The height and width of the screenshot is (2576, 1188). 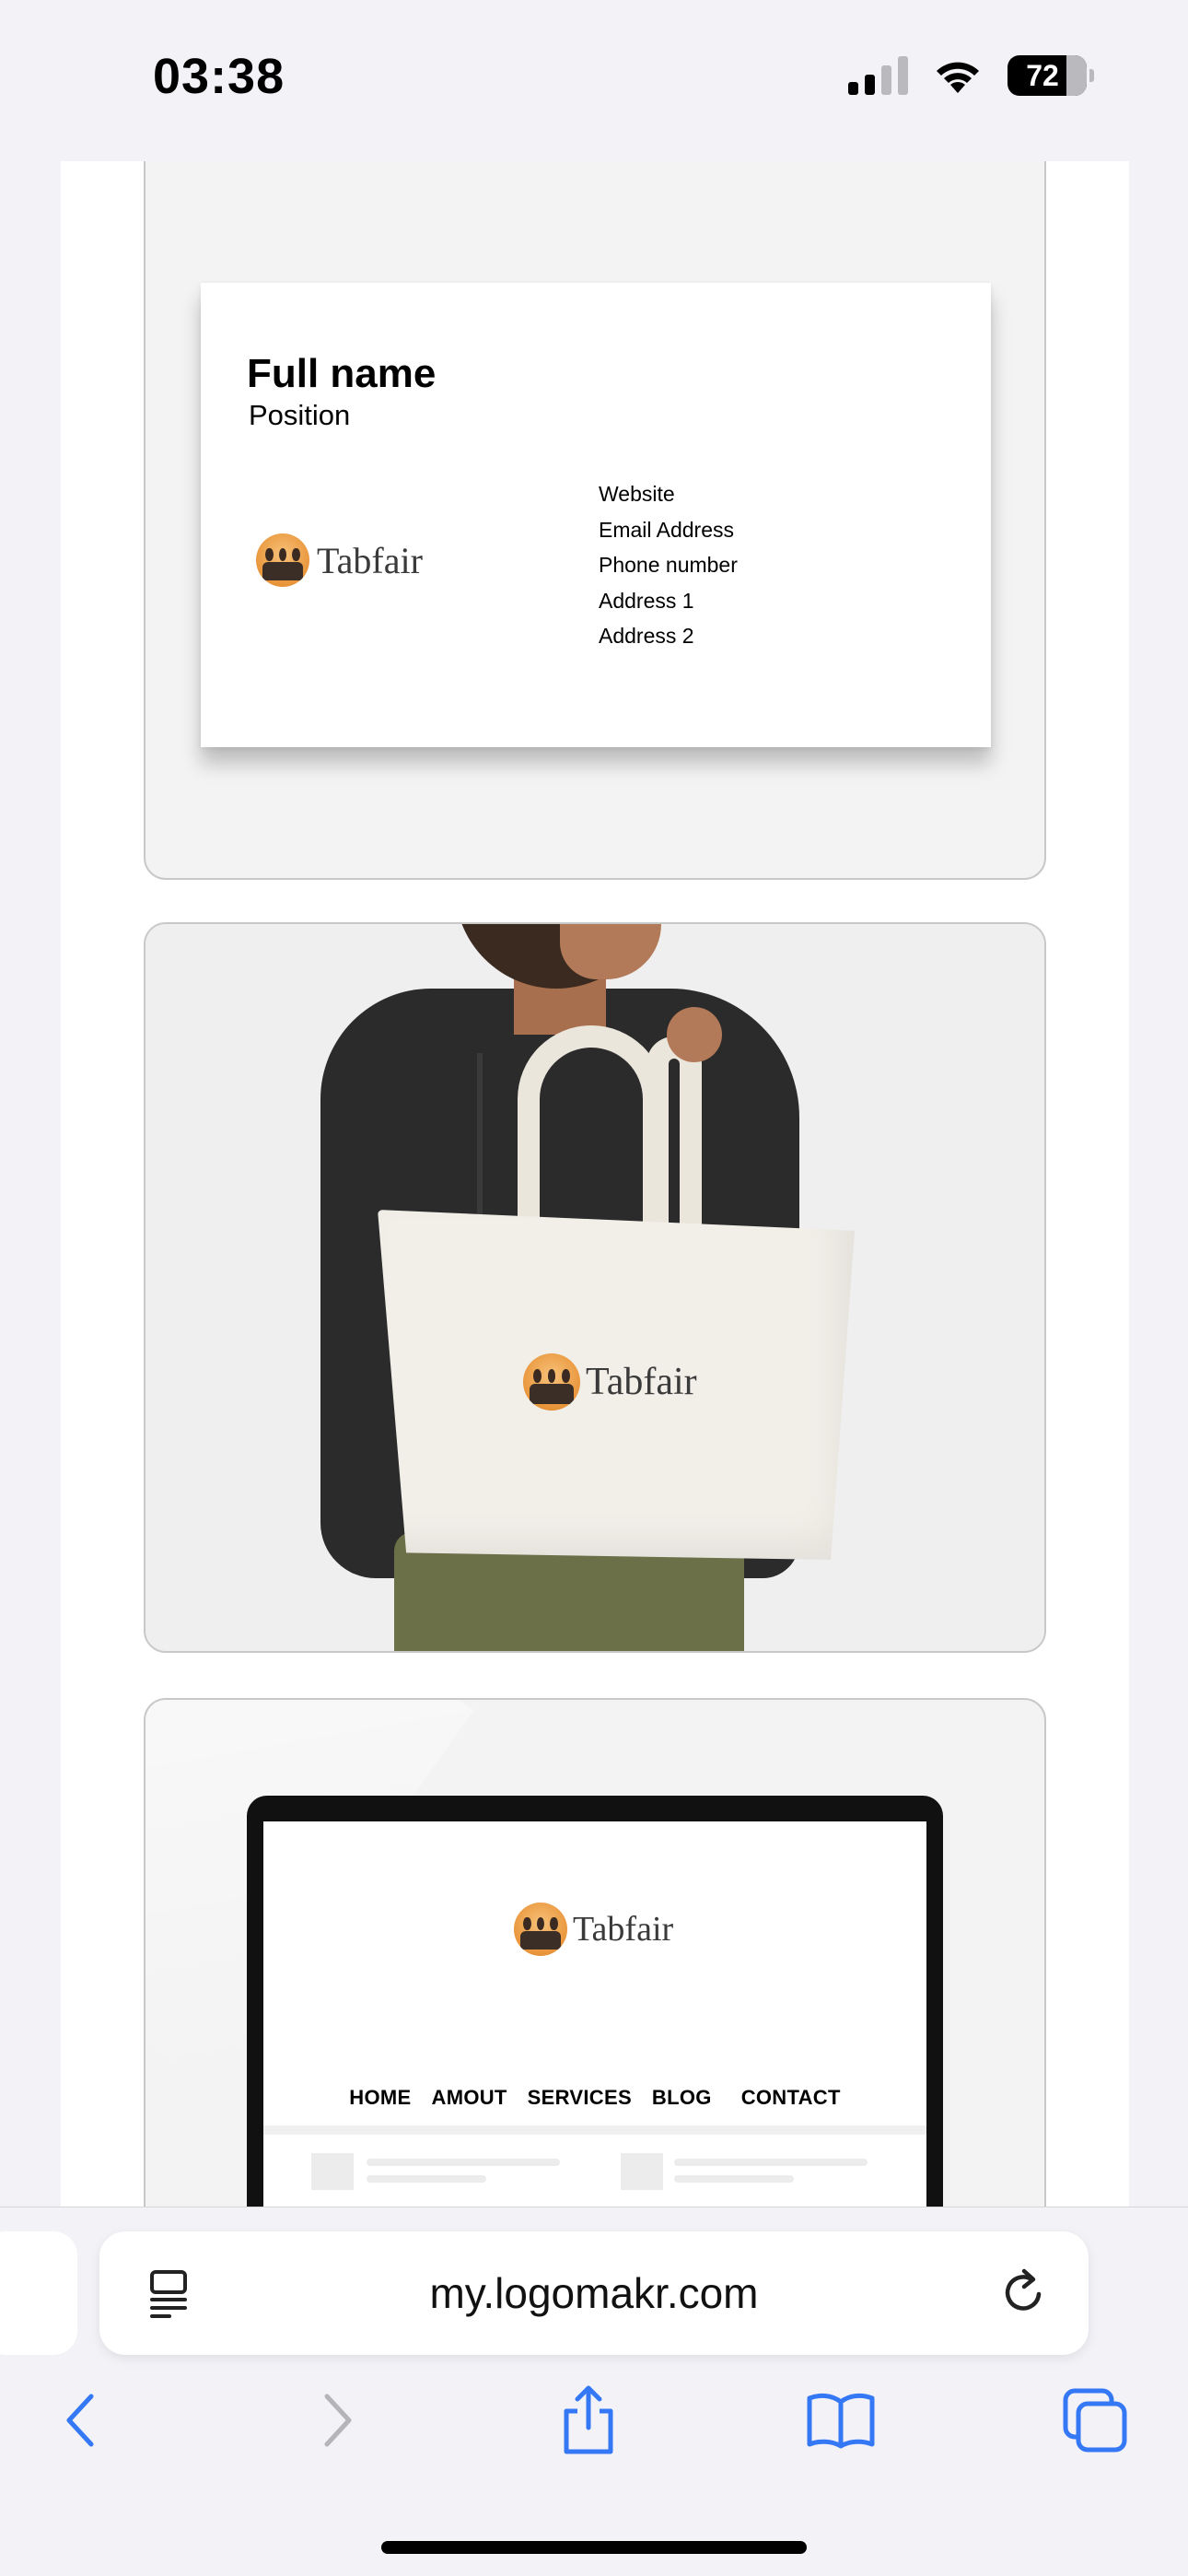 I want to click on browser-toolbar, so click(x=594, y=2429).